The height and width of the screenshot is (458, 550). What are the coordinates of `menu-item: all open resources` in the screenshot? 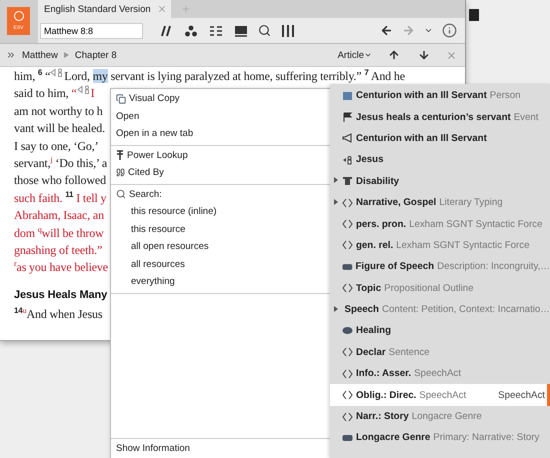 It's located at (220, 247).